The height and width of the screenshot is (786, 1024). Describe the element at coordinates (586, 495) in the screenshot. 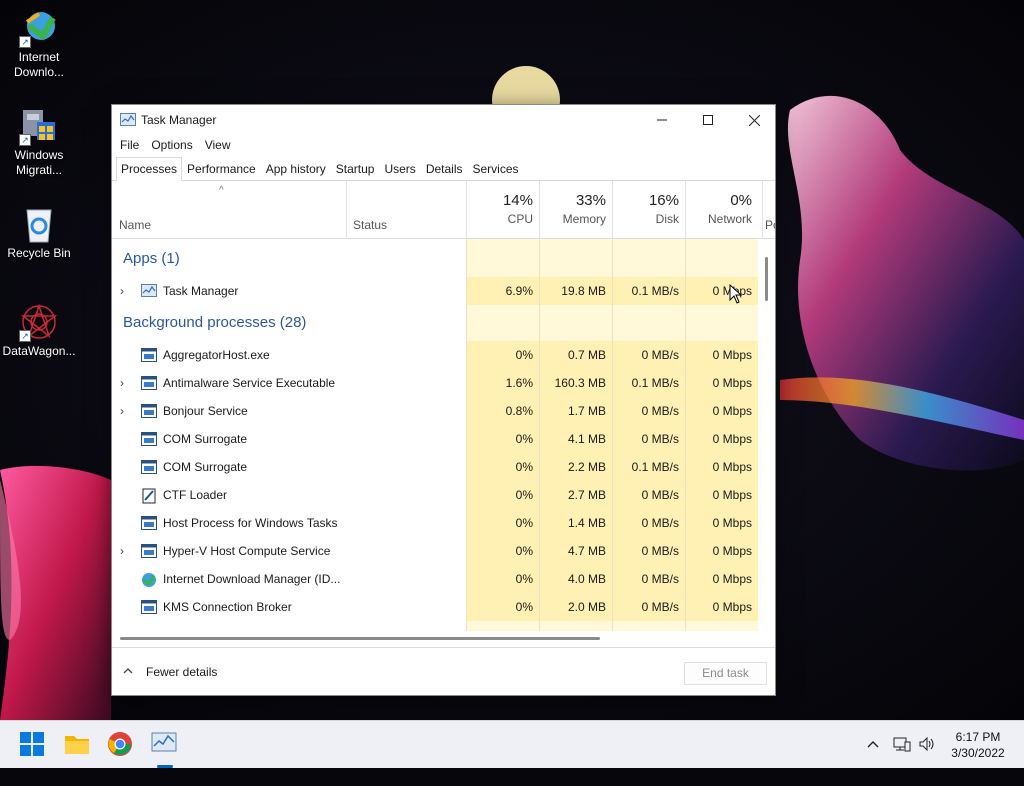

I see `process-memory: 2.7 MB` at that location.